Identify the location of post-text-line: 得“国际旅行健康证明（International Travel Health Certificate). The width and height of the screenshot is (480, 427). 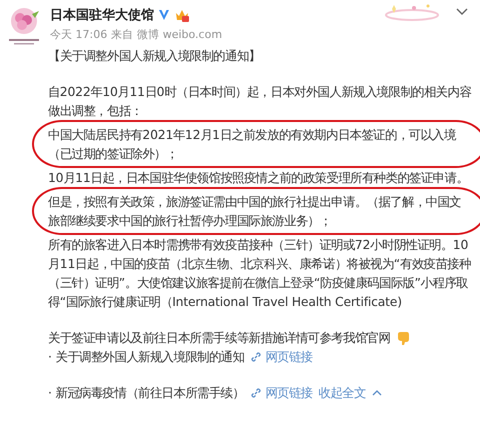
(225, 301).